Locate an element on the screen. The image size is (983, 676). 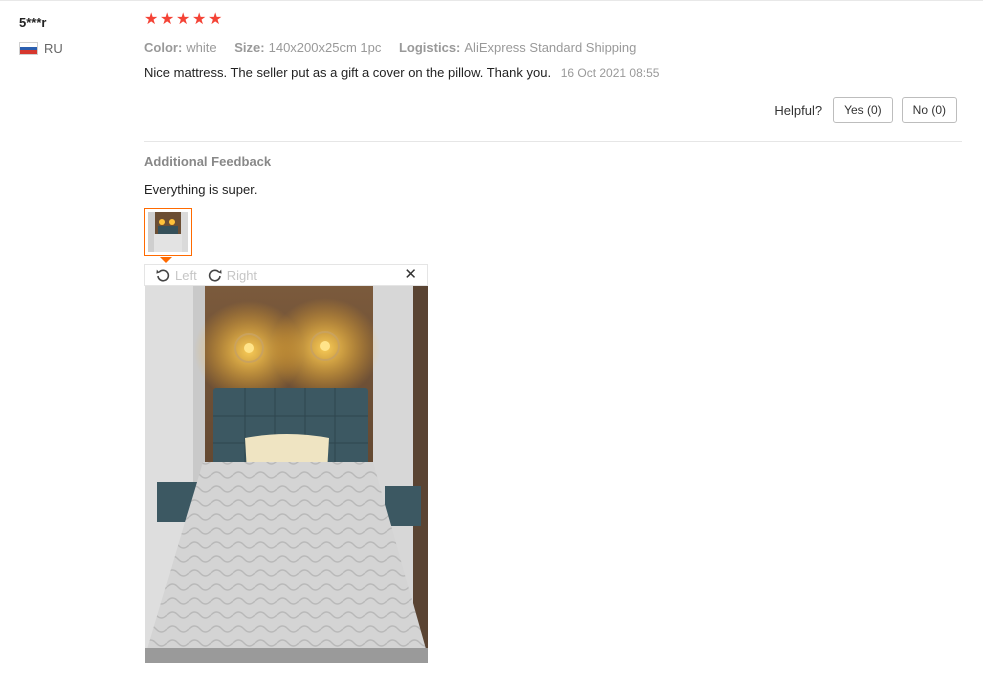
rotate-right-icon is located at coordinates (215, 275).